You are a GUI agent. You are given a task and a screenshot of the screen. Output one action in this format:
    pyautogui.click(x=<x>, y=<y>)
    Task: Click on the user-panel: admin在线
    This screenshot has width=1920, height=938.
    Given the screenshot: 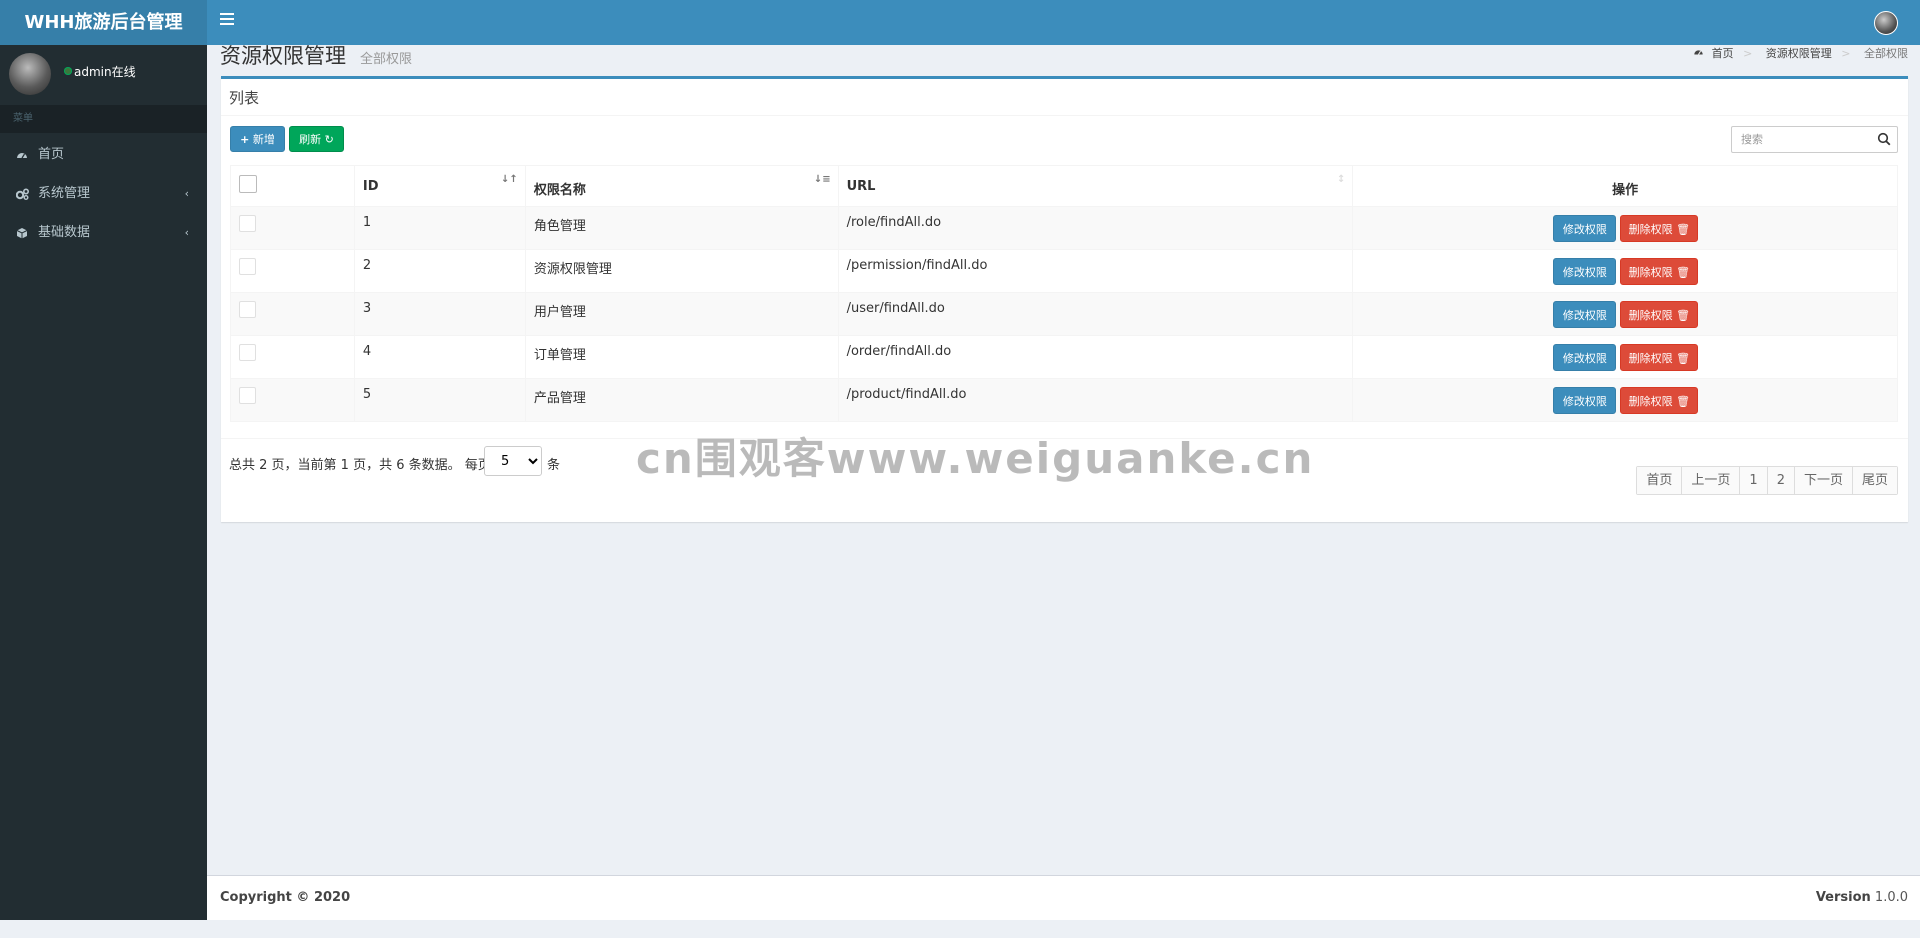 What is the action you would take?
    pyautogui.click(x=103, y=74)
    